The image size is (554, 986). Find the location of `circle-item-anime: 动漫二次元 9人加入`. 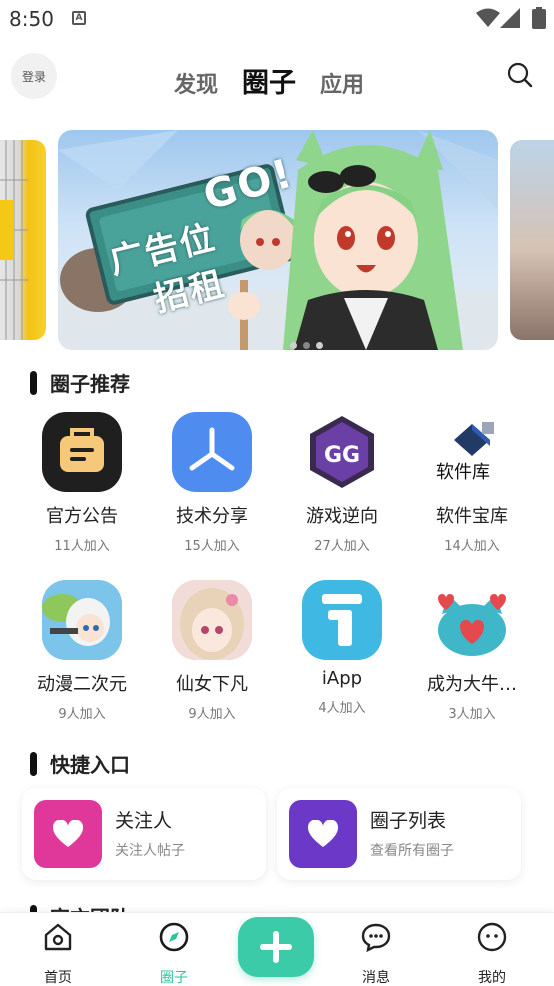

circle-item-anime: 动漫二次元 9人加入 is located at coordinates (82, 651).